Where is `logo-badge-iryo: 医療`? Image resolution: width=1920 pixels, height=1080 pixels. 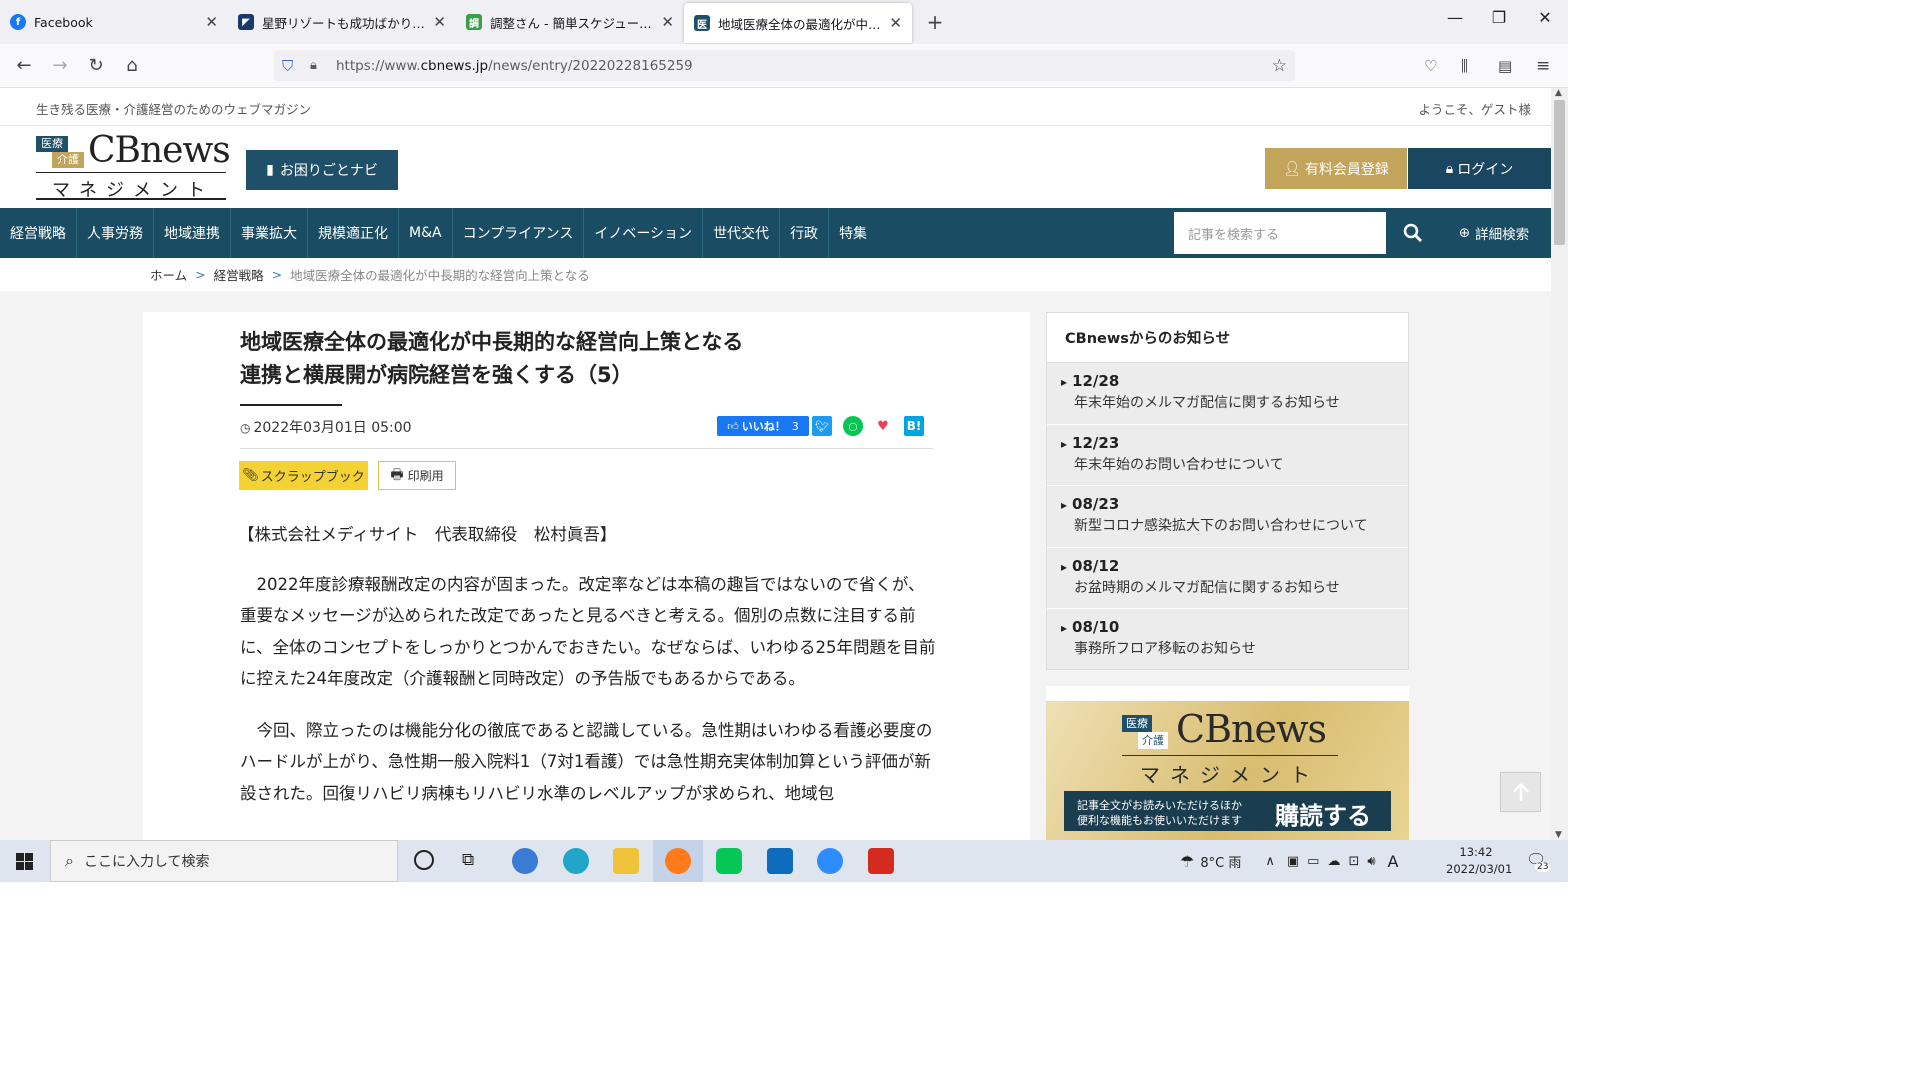 logo-badge-iryo: 医療 is located at coordinates (52, 144).